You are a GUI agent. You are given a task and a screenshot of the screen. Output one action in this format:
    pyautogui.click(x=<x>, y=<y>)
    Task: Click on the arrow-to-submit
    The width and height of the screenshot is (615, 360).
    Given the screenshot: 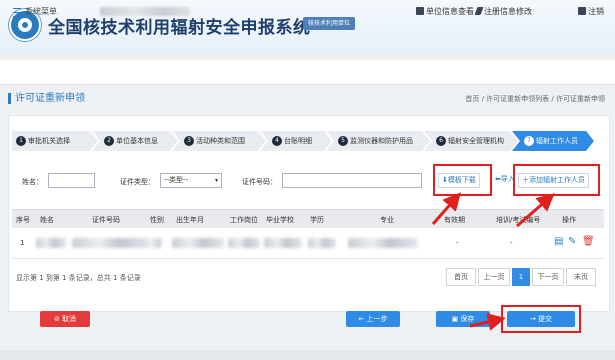 What is the action you would take?
    pyautogui.click(x=487, y=322)
    